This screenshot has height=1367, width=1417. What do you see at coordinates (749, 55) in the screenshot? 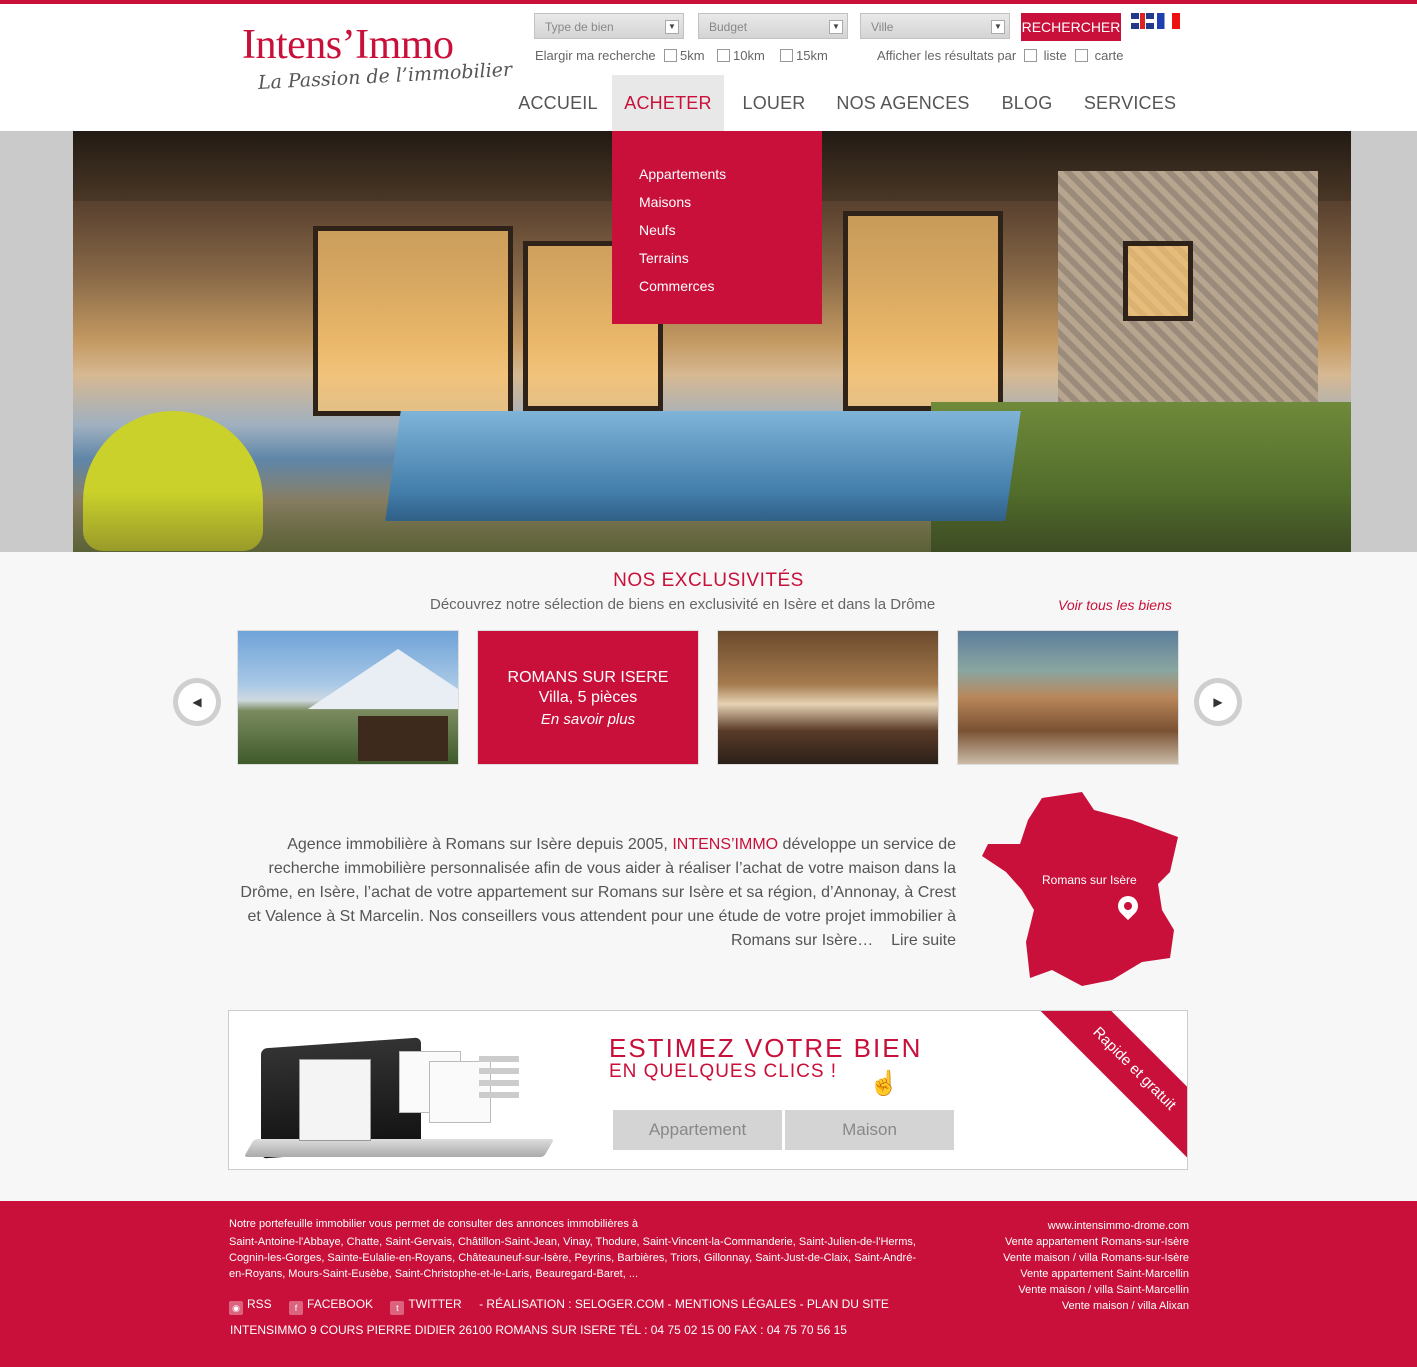
I see `radius-label: 10km` at bounding box center [749, 55].